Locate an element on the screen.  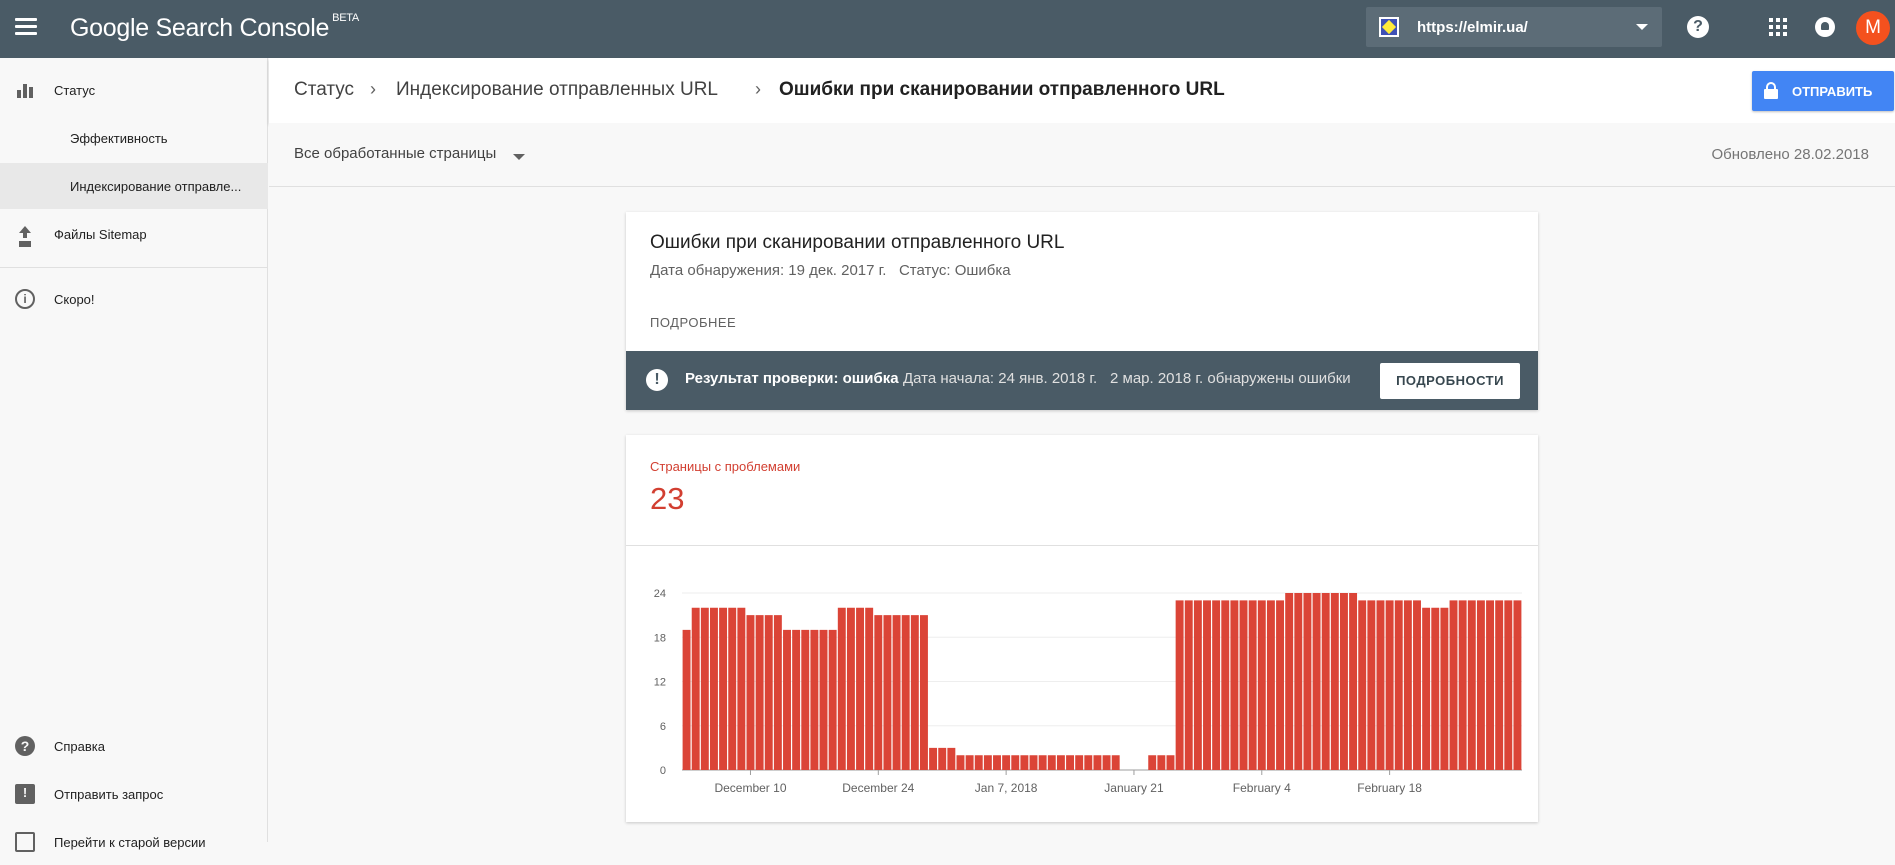
notifications-bell-icon is located at coordinates (1825, 27).